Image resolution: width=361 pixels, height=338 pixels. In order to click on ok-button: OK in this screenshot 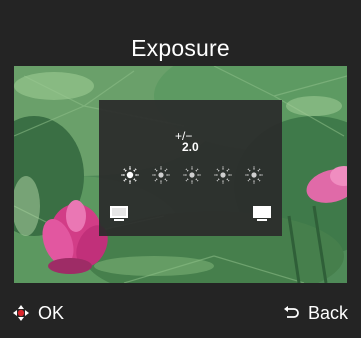, I will do `click(38, 313)`.